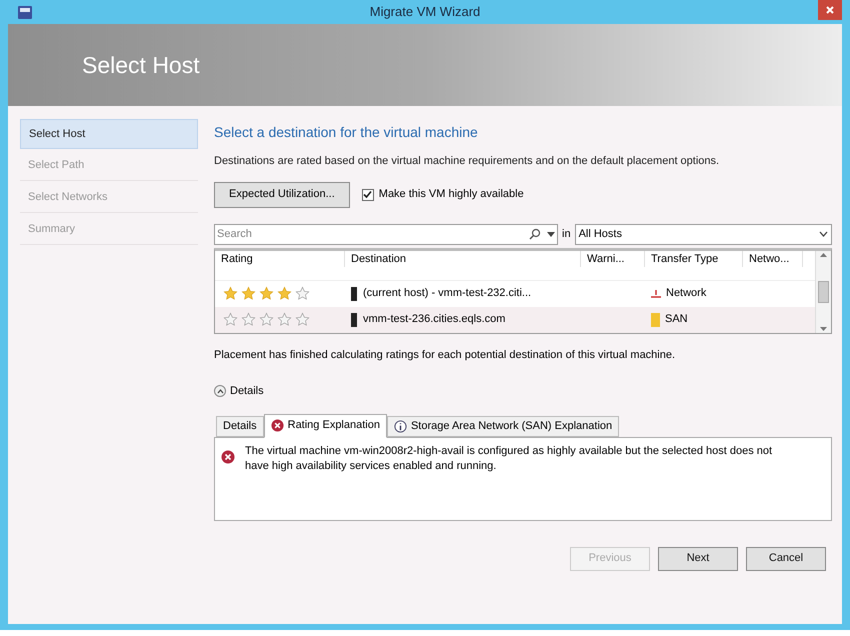  I want to click on search-field: Search, so click(386, 234).